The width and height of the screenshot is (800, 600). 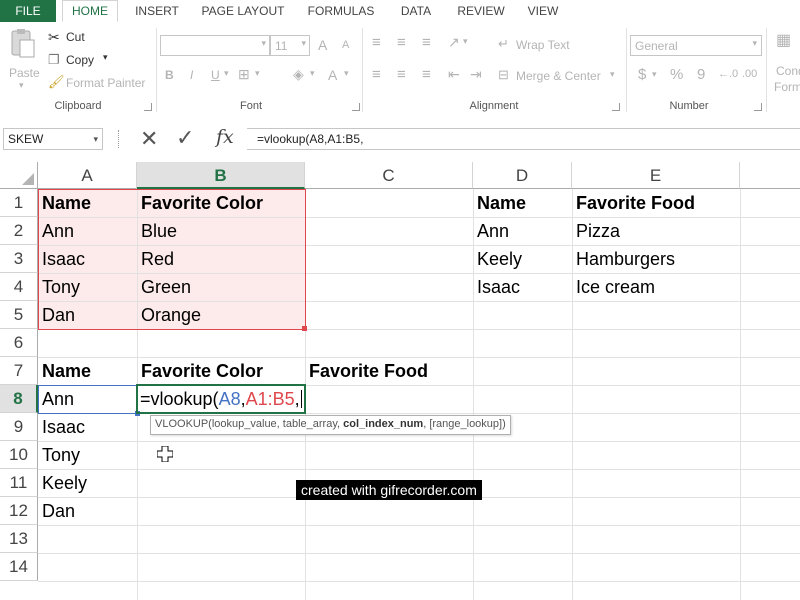 What do you see at coordinates (304, 328) in the screenshot?
I see `range-resize-handle` at bounding box center [304, 328].